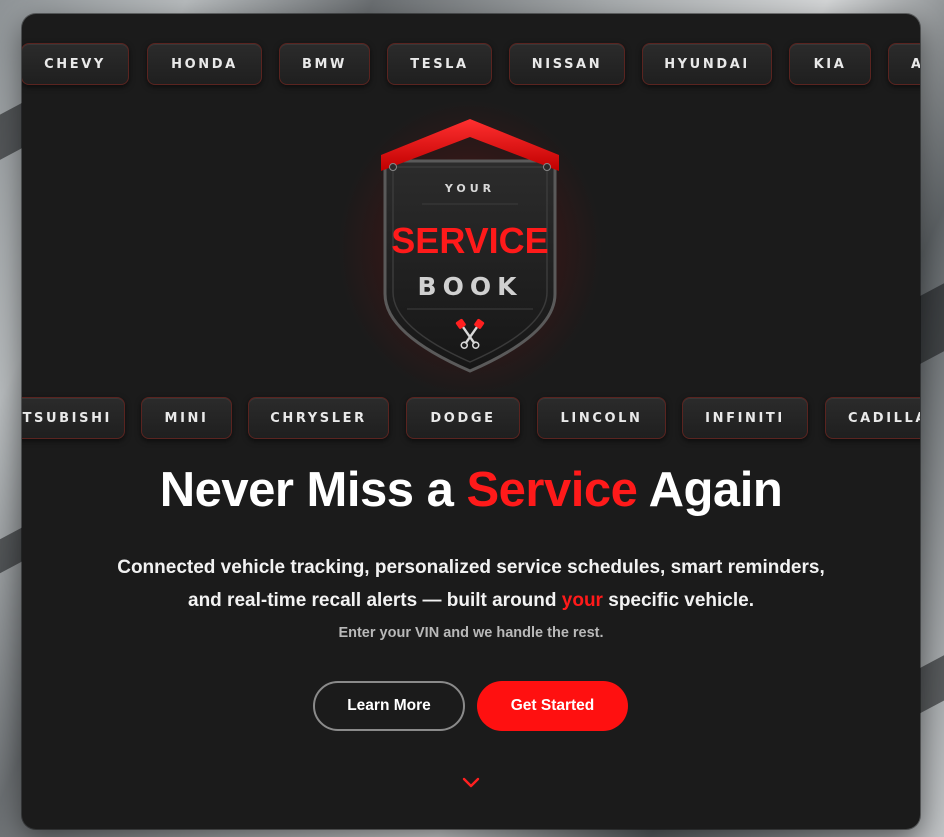  Describe the element at coordinates (904, 64) in the screenshot. I see `brand-chip: A` at that location.